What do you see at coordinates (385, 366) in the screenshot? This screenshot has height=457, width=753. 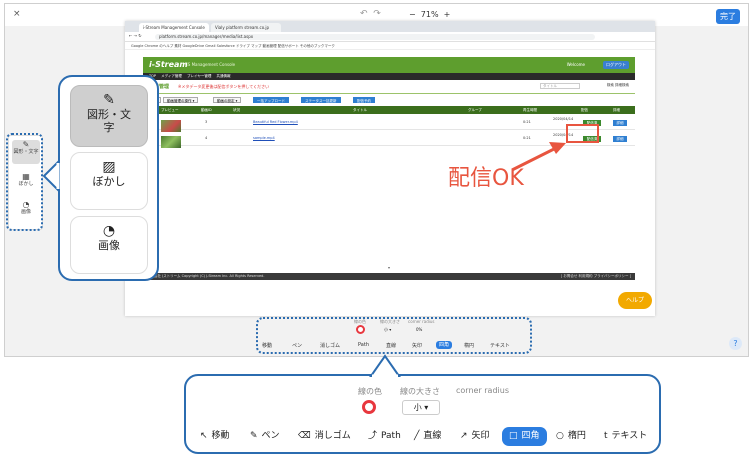 I see `bottom-callout-pointer` at bounding box center [385, 366].